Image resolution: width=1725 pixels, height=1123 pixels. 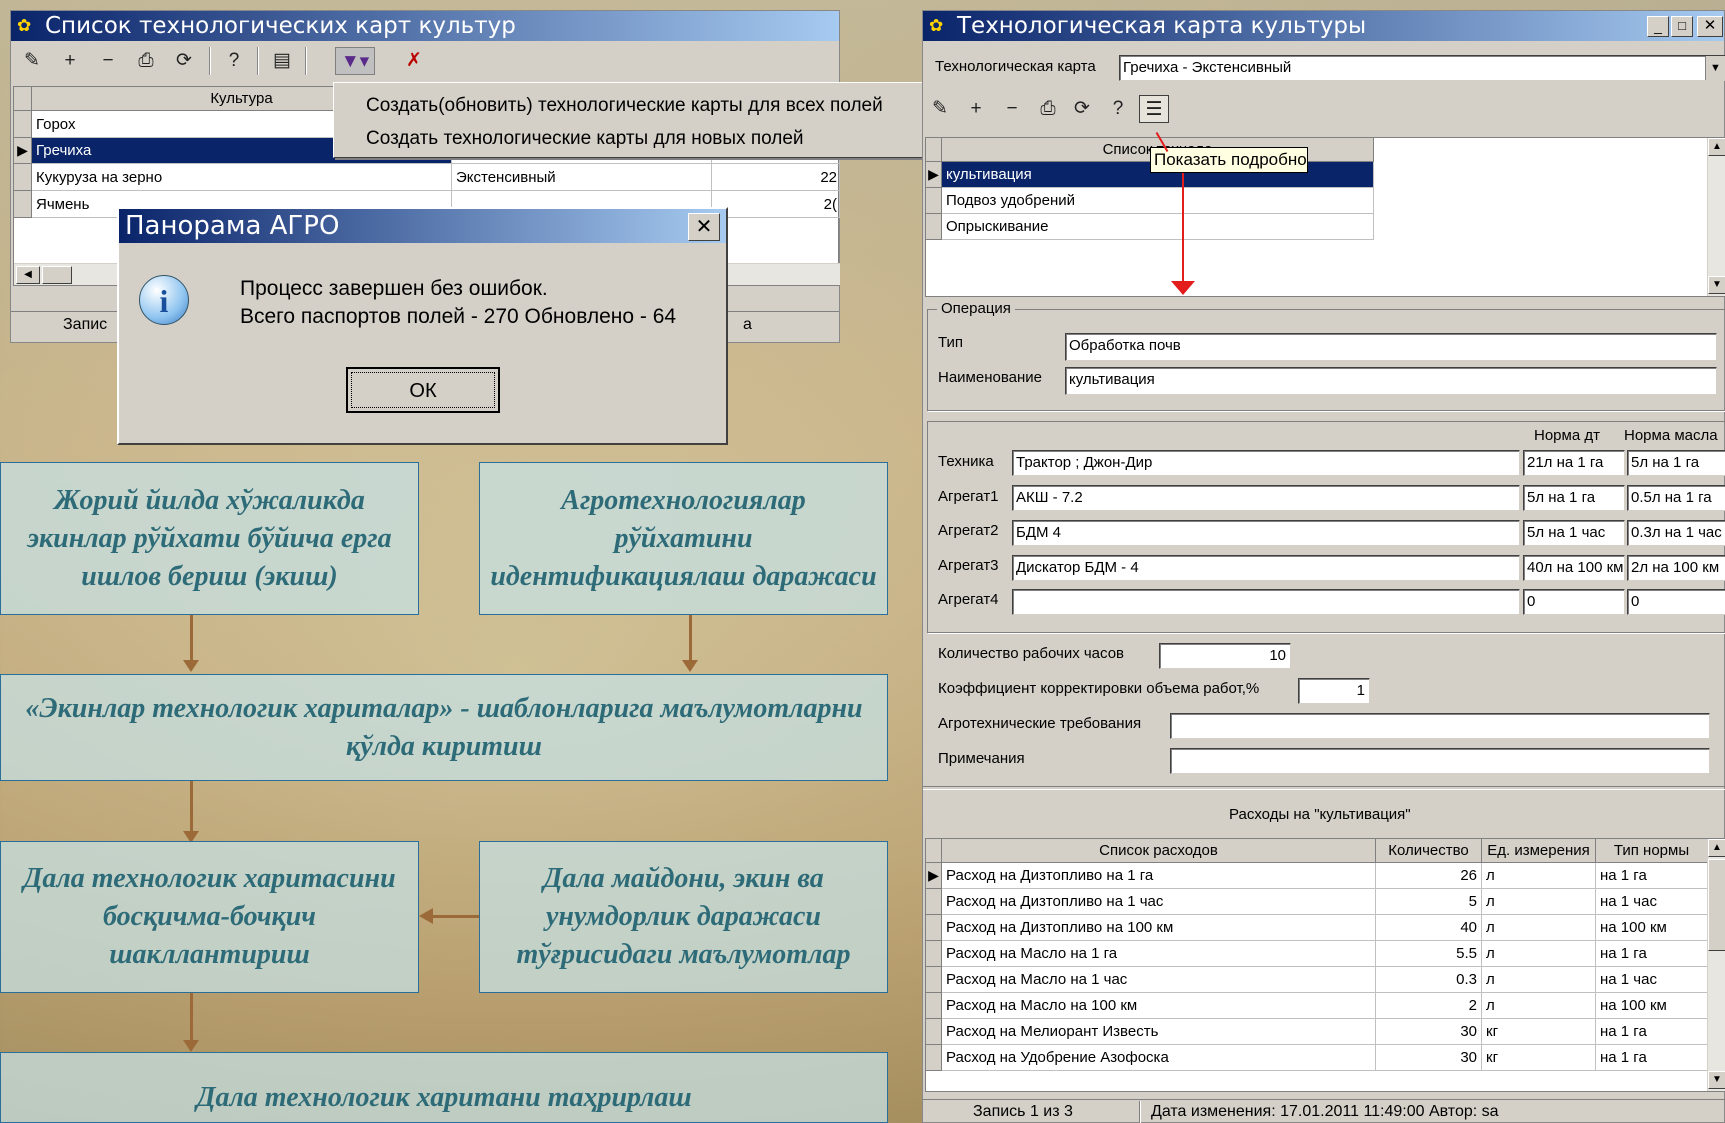 What do you see at coordinates (282, 61) in the screenshot?
I see `properties-icon: ▤` at bounding box center [282, 61].